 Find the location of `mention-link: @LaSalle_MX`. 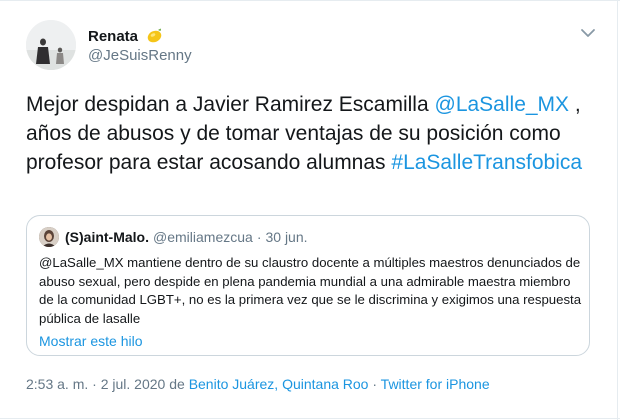

mention-link: @LaSalle_MX is located at coordinates (502, 104).